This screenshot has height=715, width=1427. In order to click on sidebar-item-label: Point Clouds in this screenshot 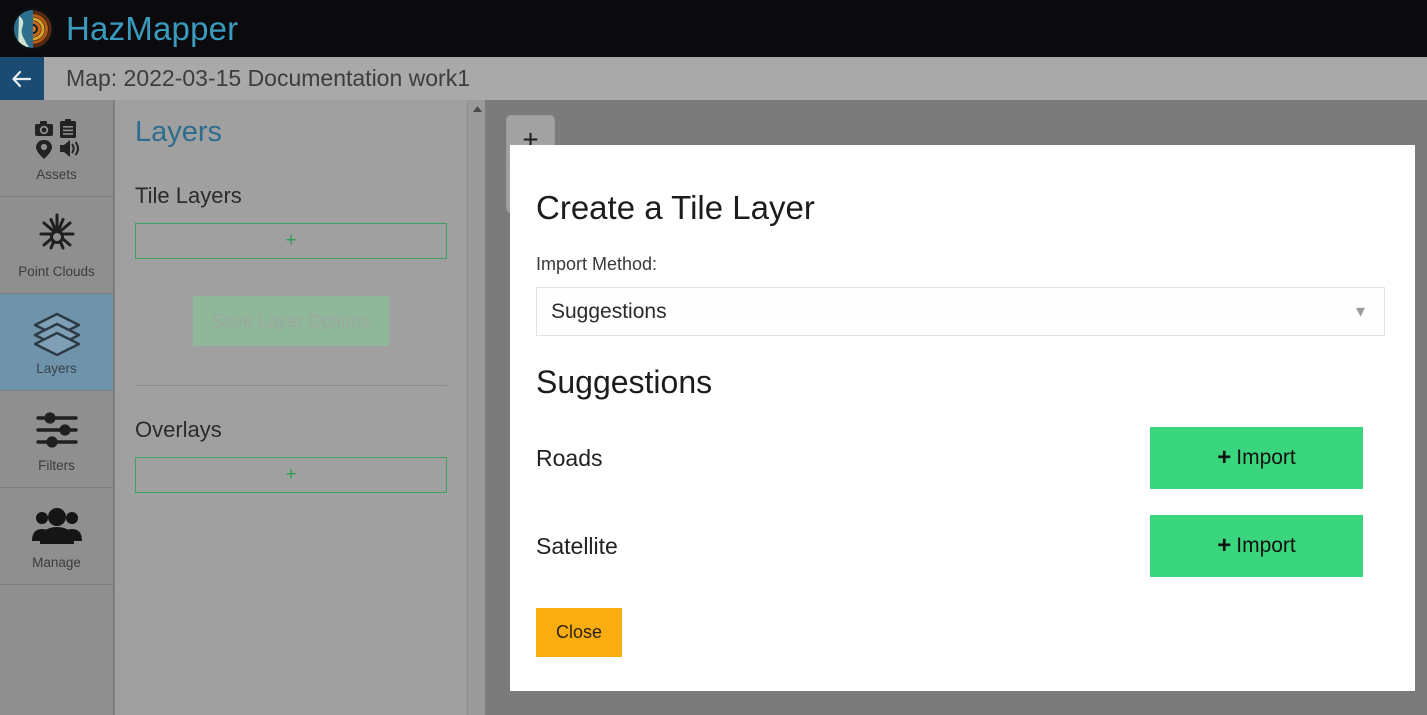, I will do `click(56, 271)`.